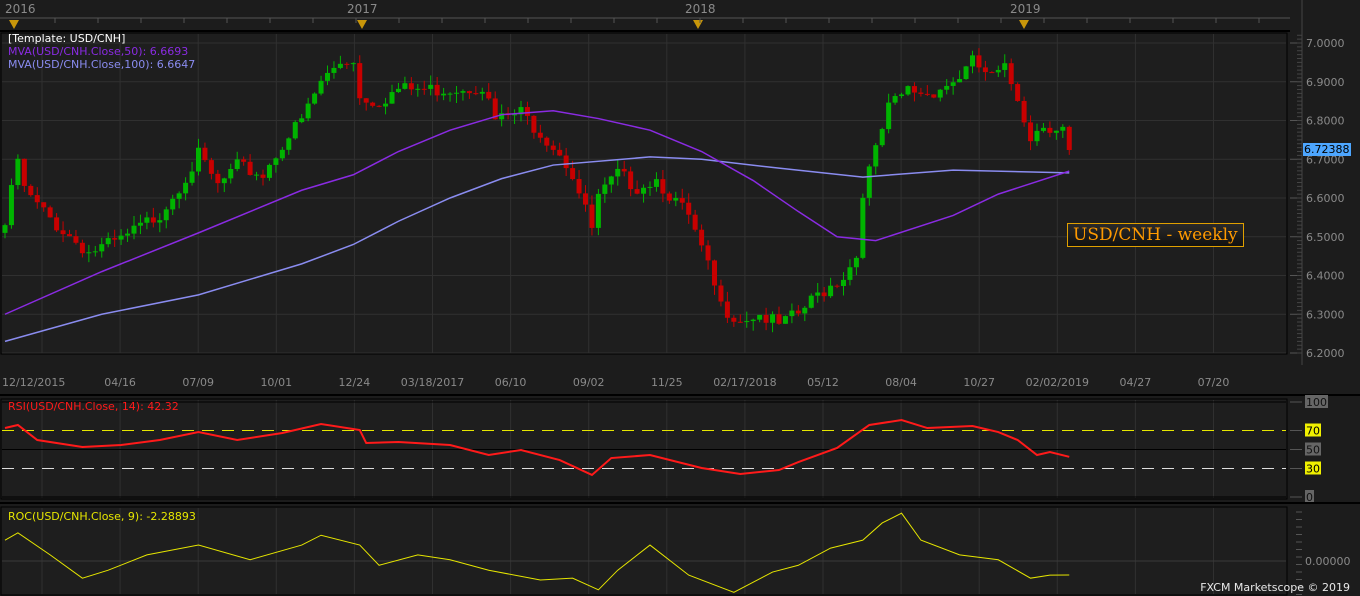 The image size is (1360, 596). Describe the element at coordinates (362, 9) in the screenshot. I see `year-label-2017: 2017` at that location.